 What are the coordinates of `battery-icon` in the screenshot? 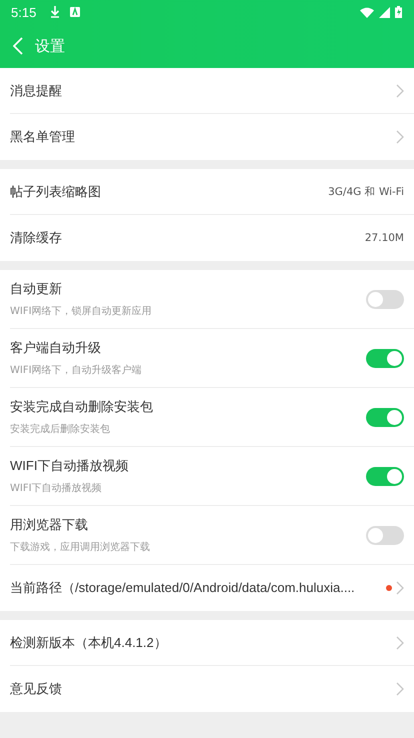 It's located at (398, 12).